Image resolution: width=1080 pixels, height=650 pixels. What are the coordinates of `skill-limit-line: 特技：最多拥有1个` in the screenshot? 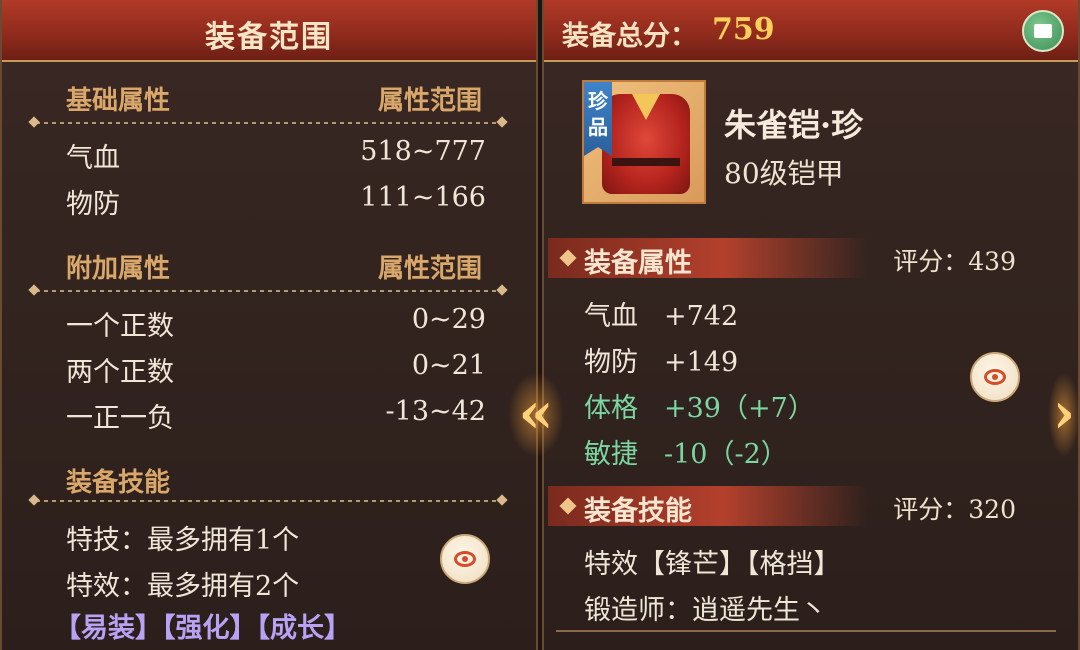 It's located at (183, 540).